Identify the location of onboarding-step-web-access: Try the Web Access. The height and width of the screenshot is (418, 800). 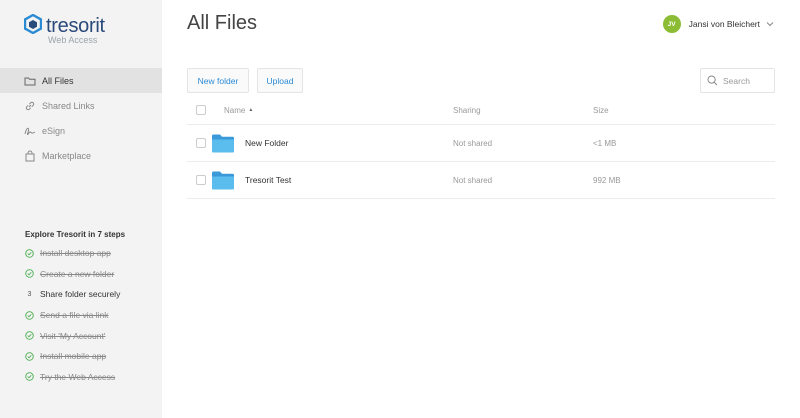
(92, 377).